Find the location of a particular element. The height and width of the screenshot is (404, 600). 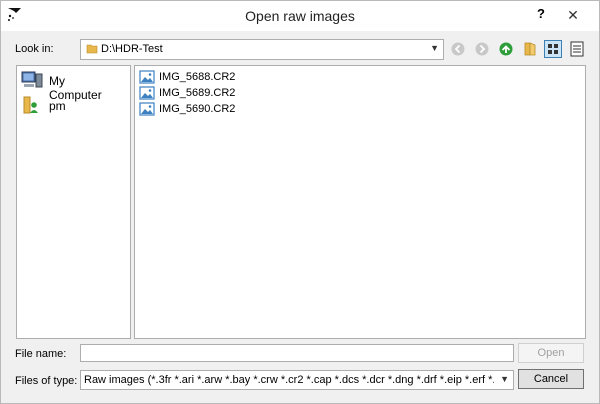

title-bar: Open raw images ? ✕ is located at coordinates (300, 16).